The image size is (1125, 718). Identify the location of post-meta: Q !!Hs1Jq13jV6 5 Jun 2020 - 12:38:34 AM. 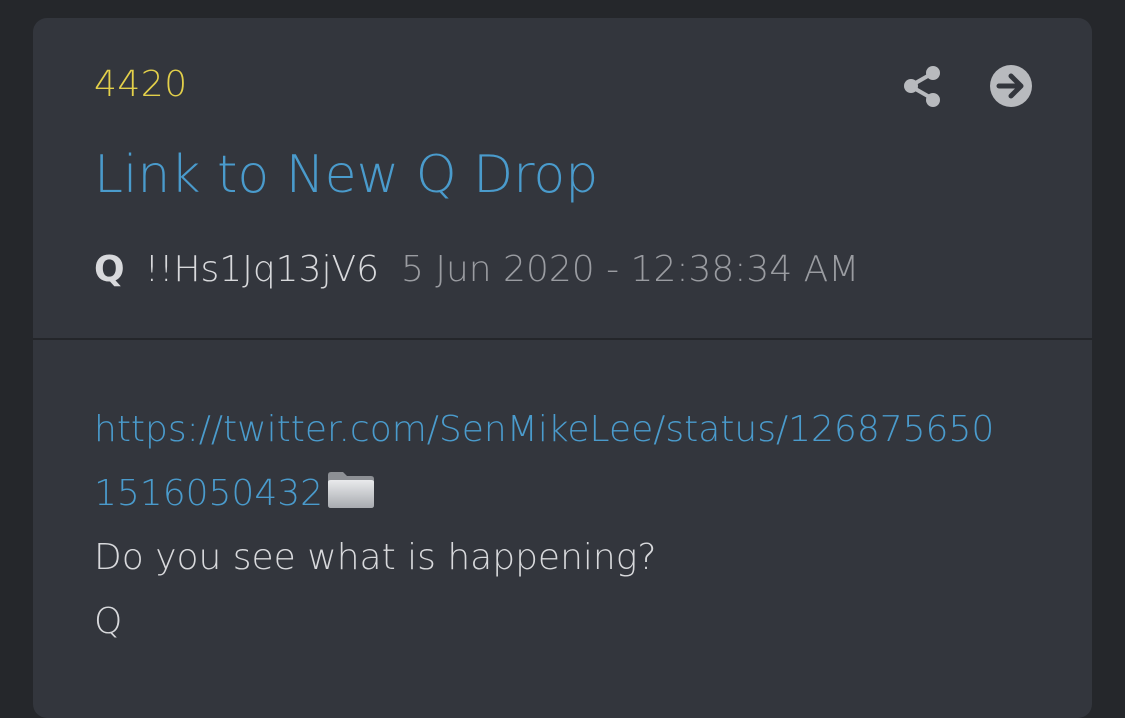
(476, 270).